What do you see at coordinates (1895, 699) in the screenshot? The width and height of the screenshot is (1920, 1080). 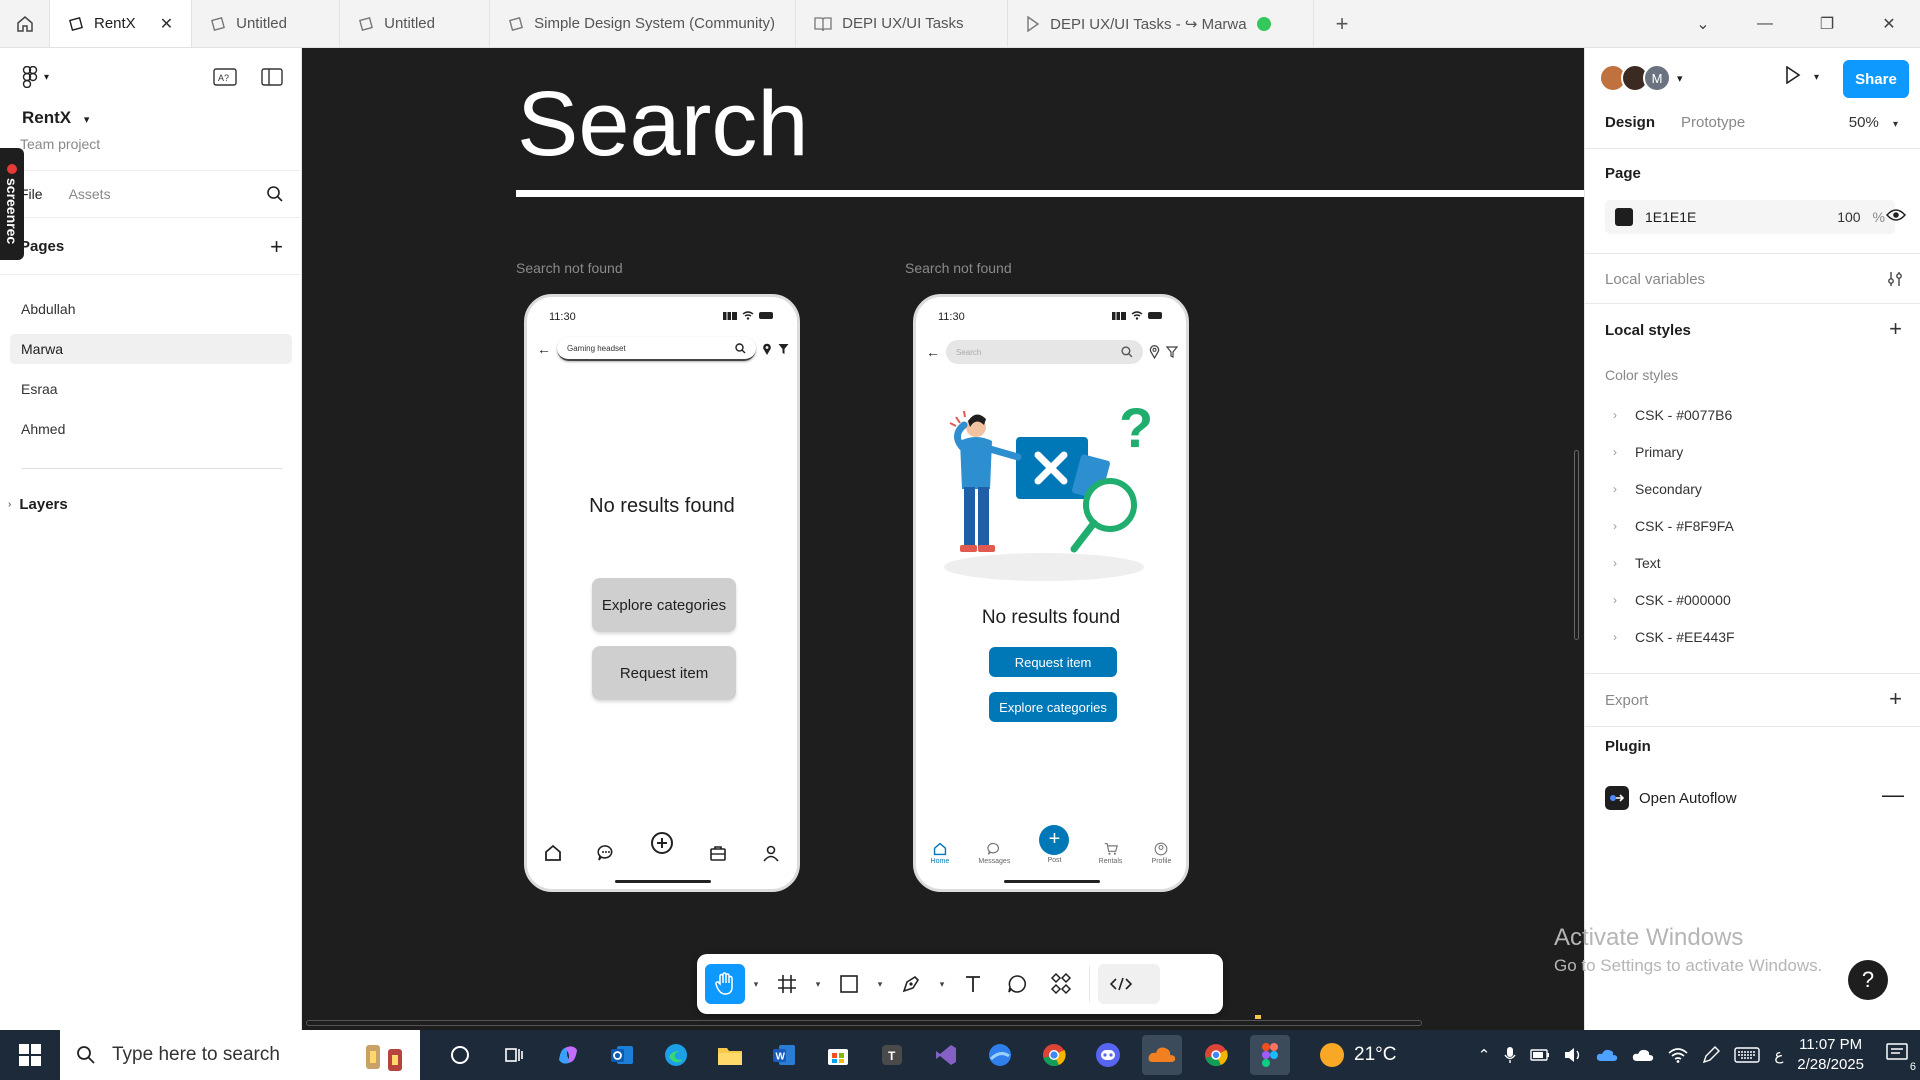 I see `add-export-button: +` at bounding box center [1895, 699].